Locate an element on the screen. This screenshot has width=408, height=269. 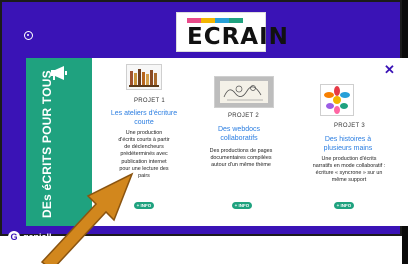
sketch-drawing-icon is located at coordinates (244, 92).